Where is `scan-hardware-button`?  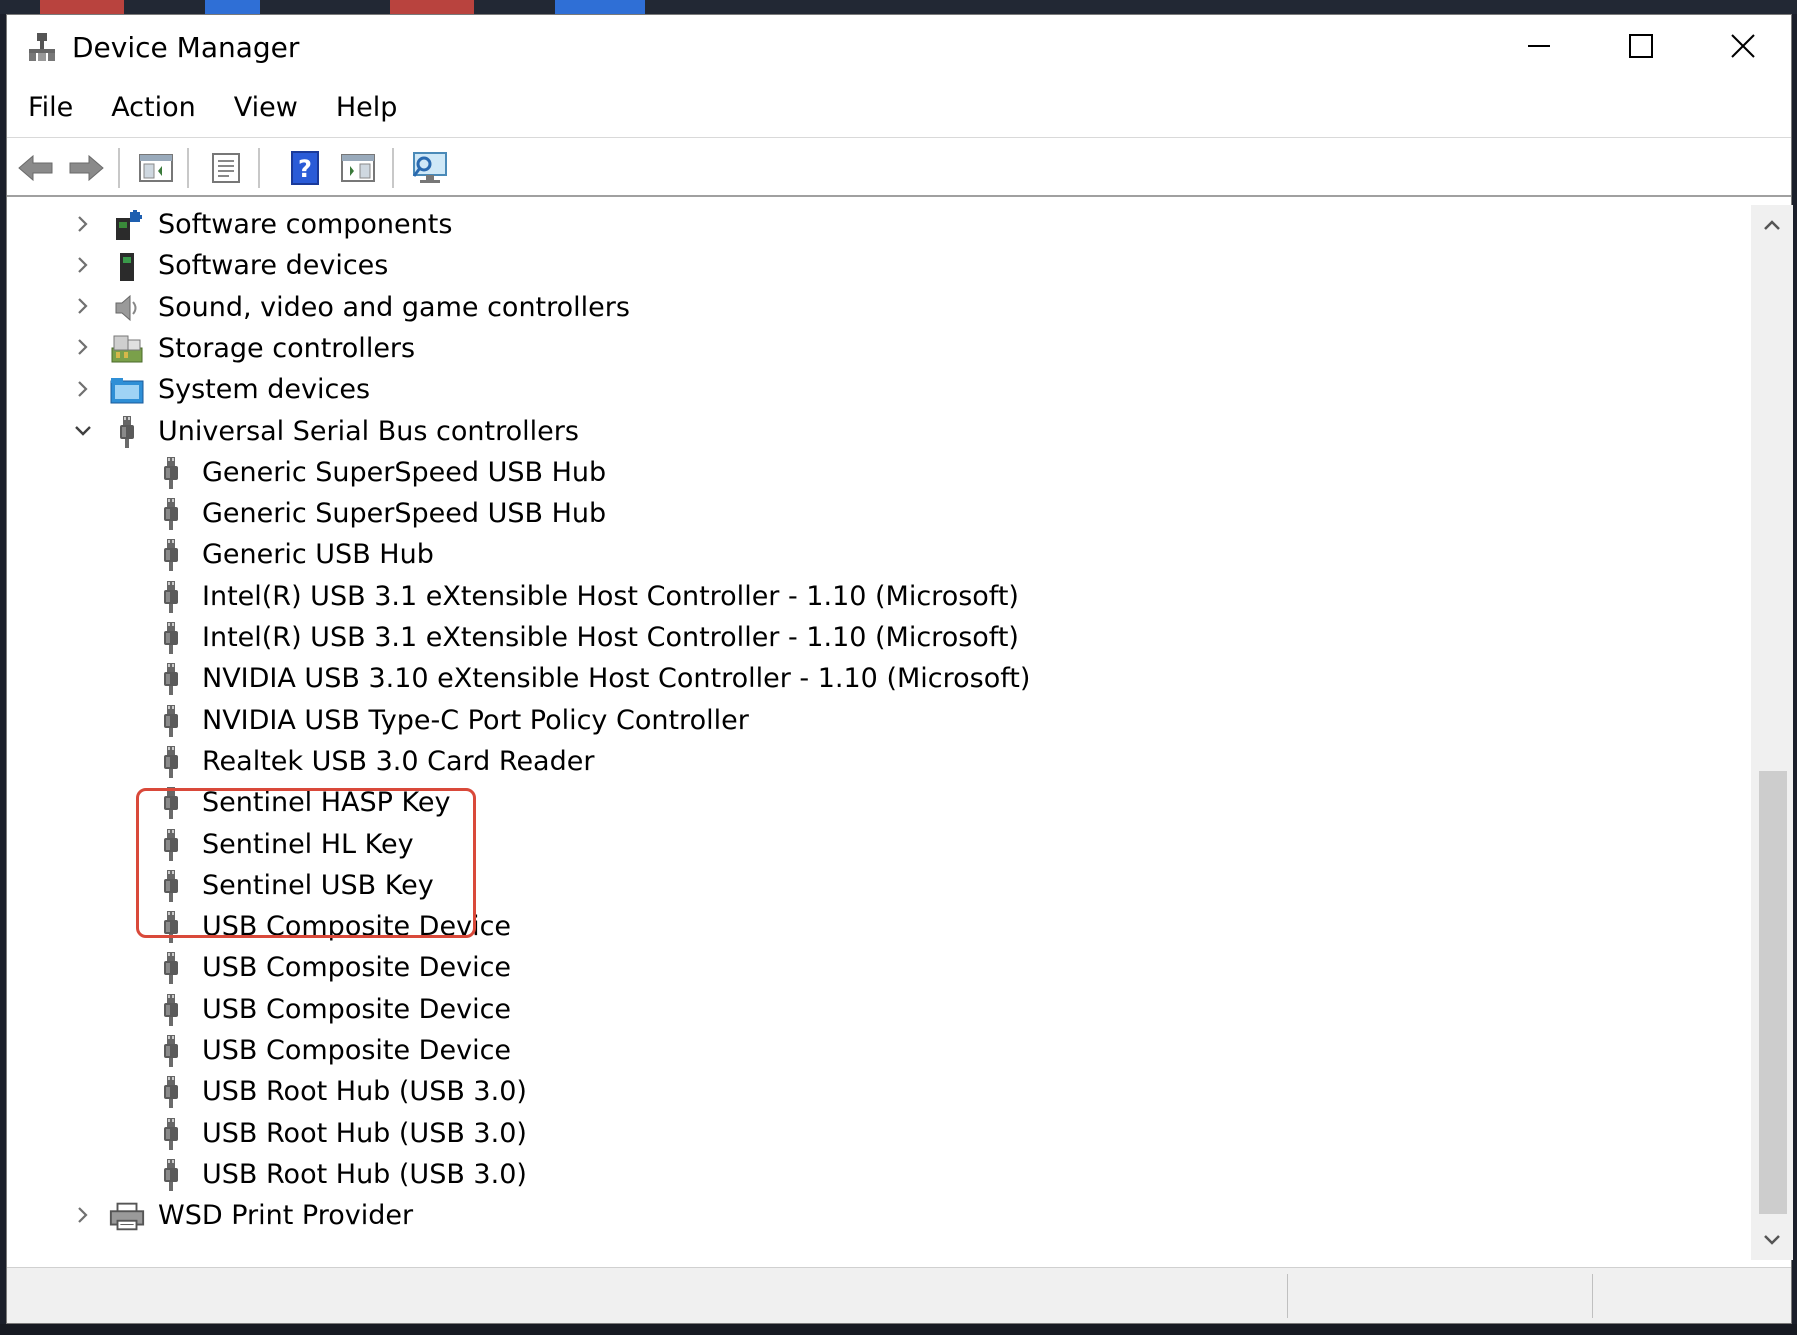 scan-hardware-button is located at coordinates (430, 168).